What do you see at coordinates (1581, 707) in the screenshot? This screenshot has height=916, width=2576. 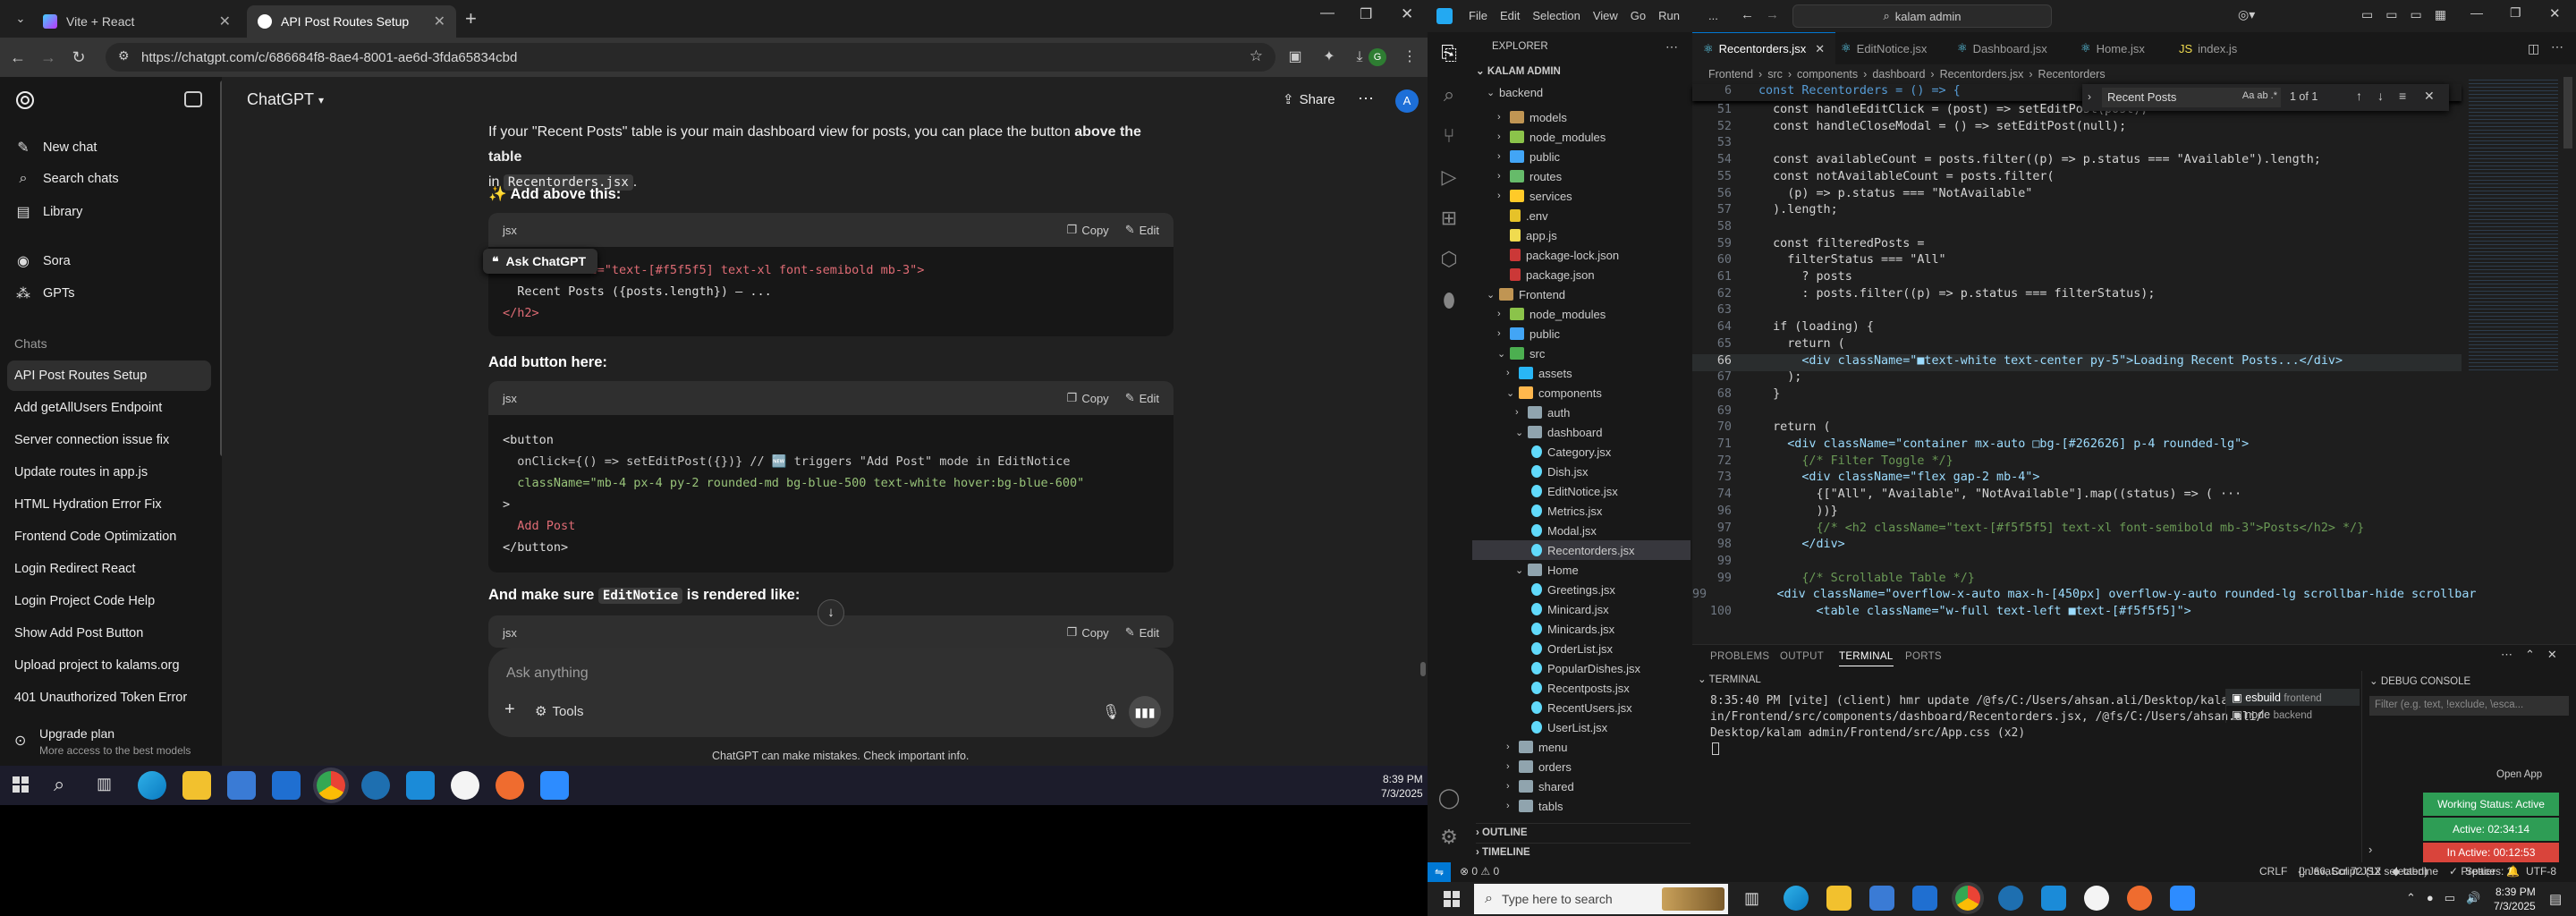 I see `tree-file: RecentUsers.jsx` at bounding box center [1581, 707].